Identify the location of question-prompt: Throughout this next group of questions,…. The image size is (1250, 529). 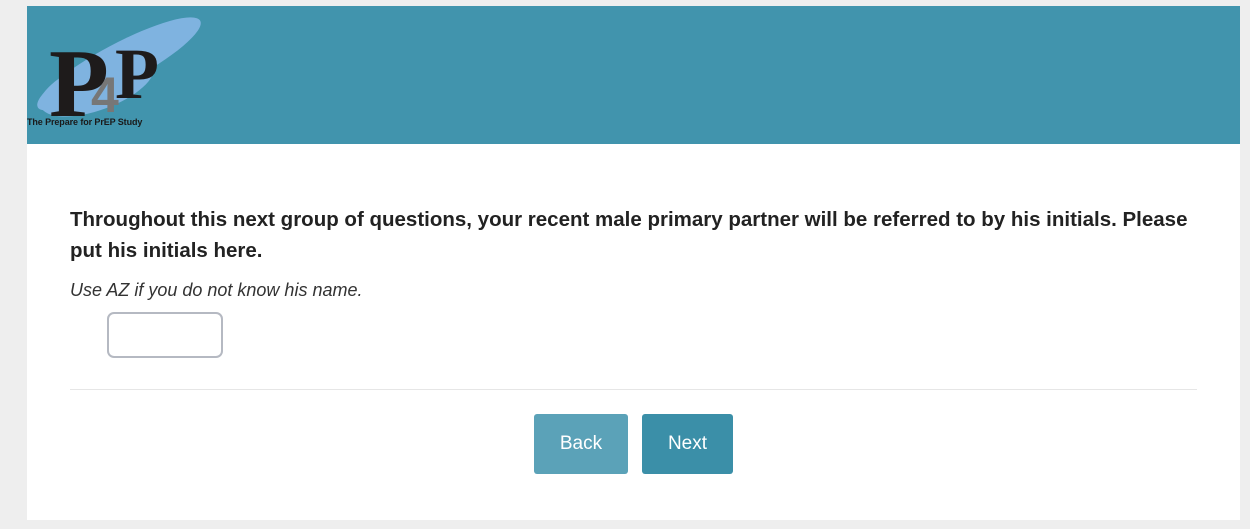
(629, 235).